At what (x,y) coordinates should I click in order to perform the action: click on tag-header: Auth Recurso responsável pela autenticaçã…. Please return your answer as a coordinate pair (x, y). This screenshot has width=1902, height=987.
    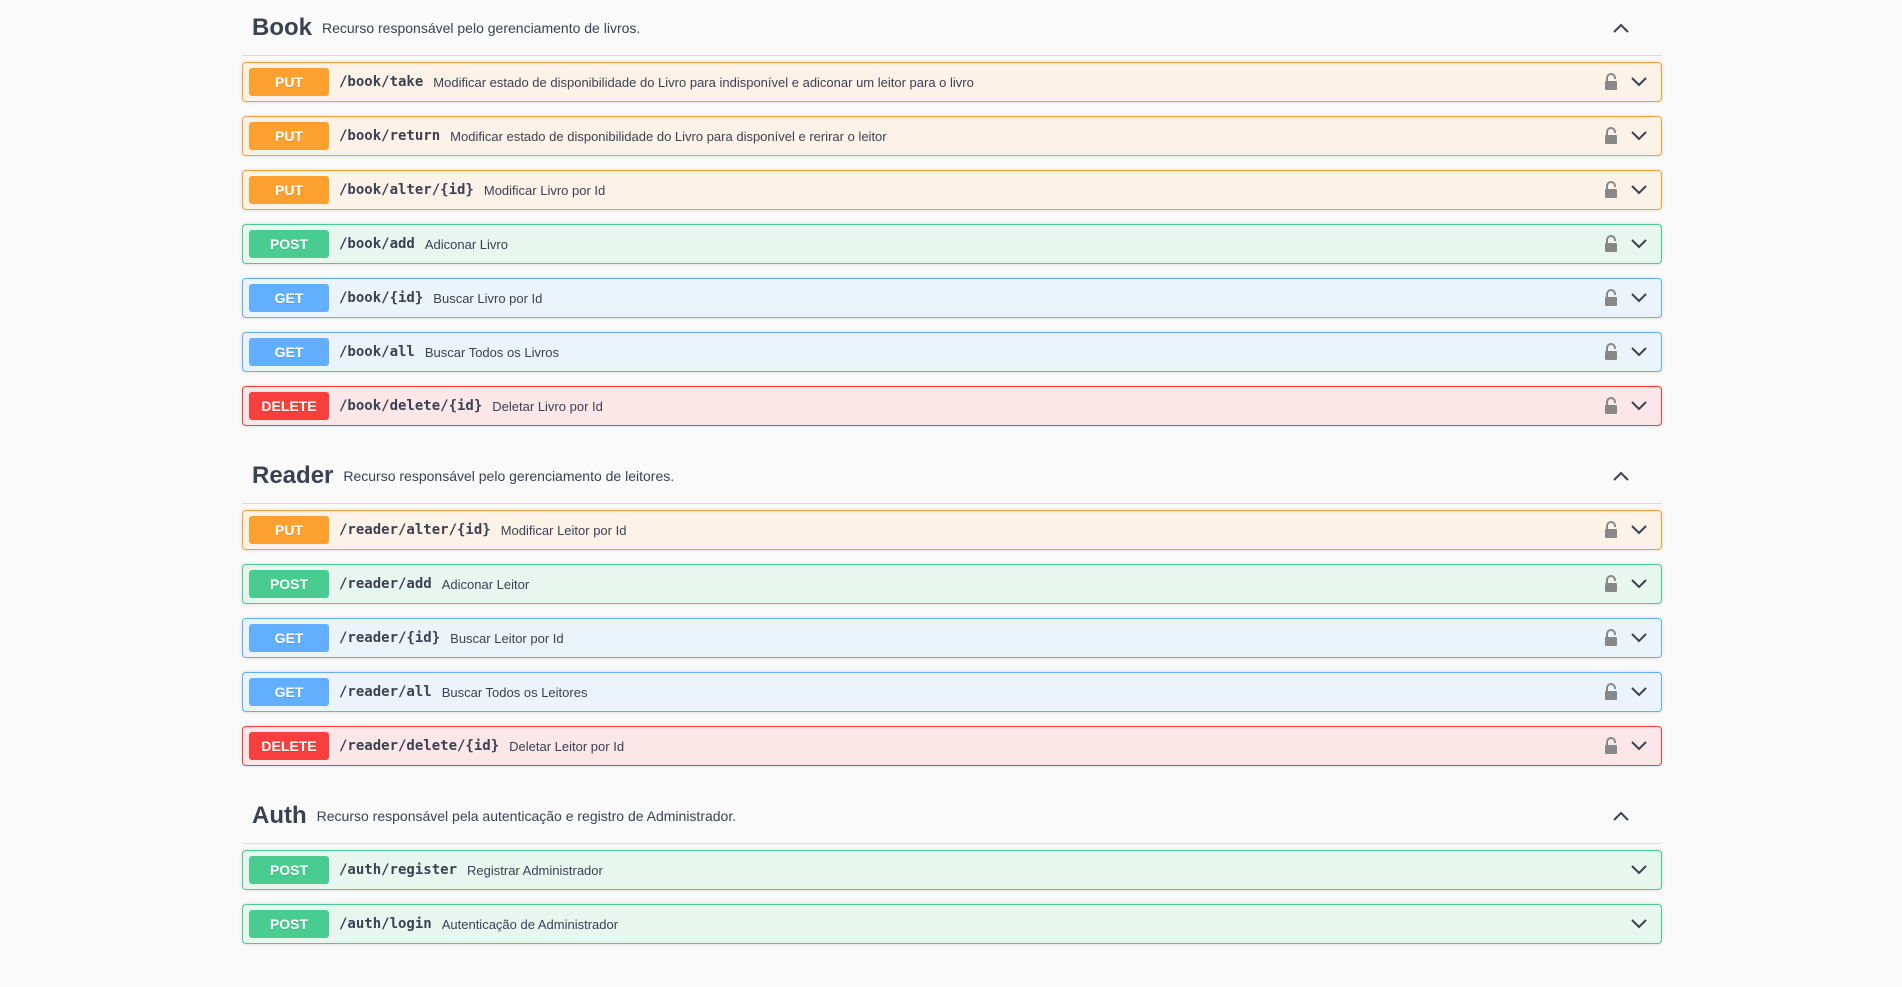
    Looking at the image, I should click on (952, 816).